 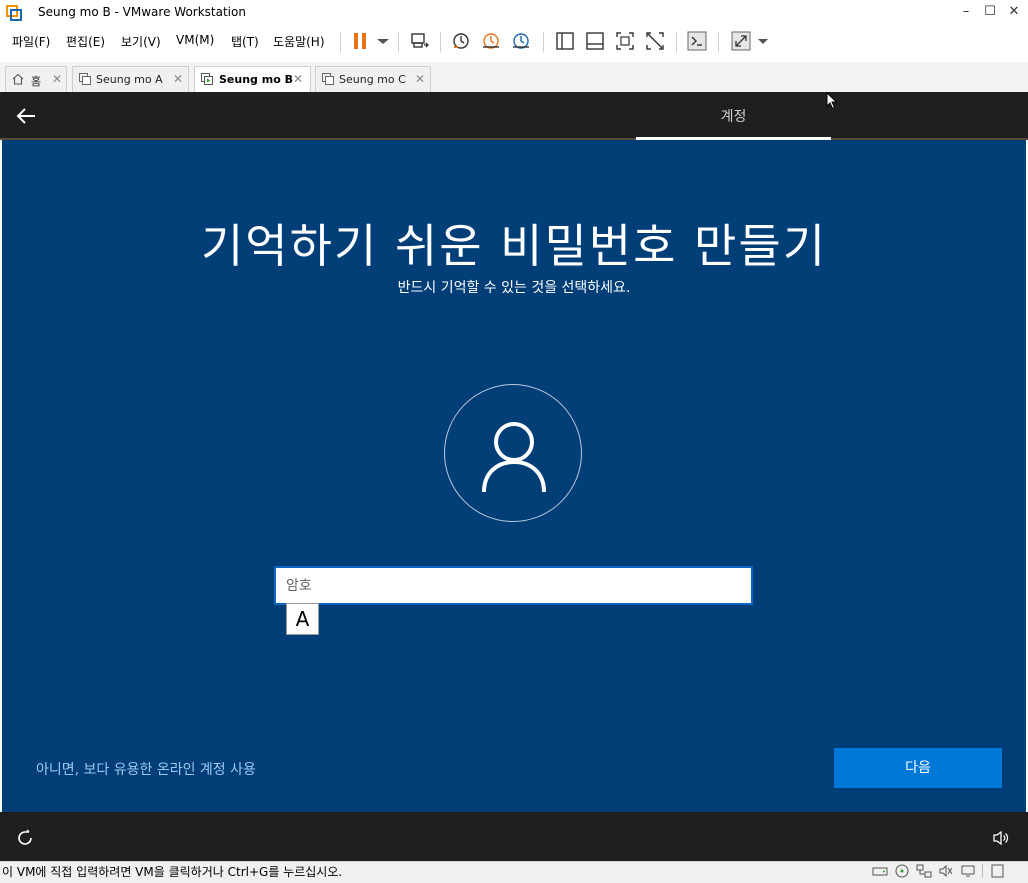 I want to click on tab-seung-mo-a: Seung mo A ✕, so click(x=130, y=79).